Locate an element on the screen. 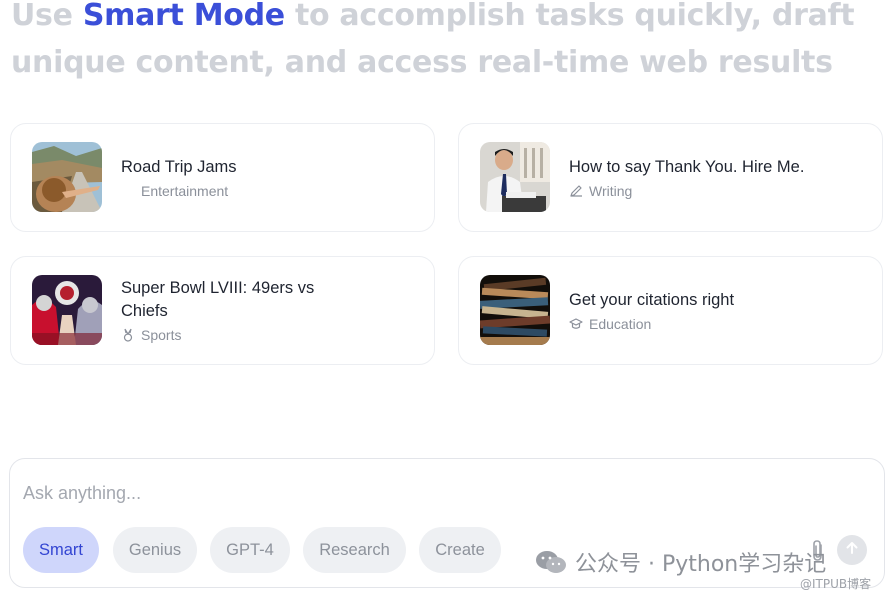 The image size is (890, 598). card-title: Road Trip Jams is located at coordinates (179, 167).